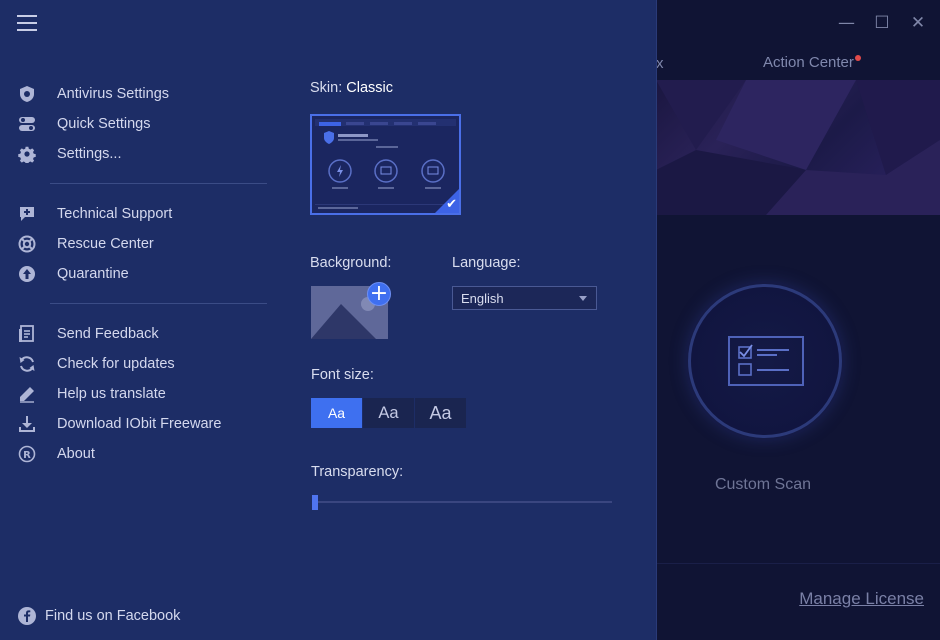 This screenshot has width=940, height=640. Describe the element at coordinates (861, 599) in the screenshot. I see `manage-license-link: Manage License` at that location.